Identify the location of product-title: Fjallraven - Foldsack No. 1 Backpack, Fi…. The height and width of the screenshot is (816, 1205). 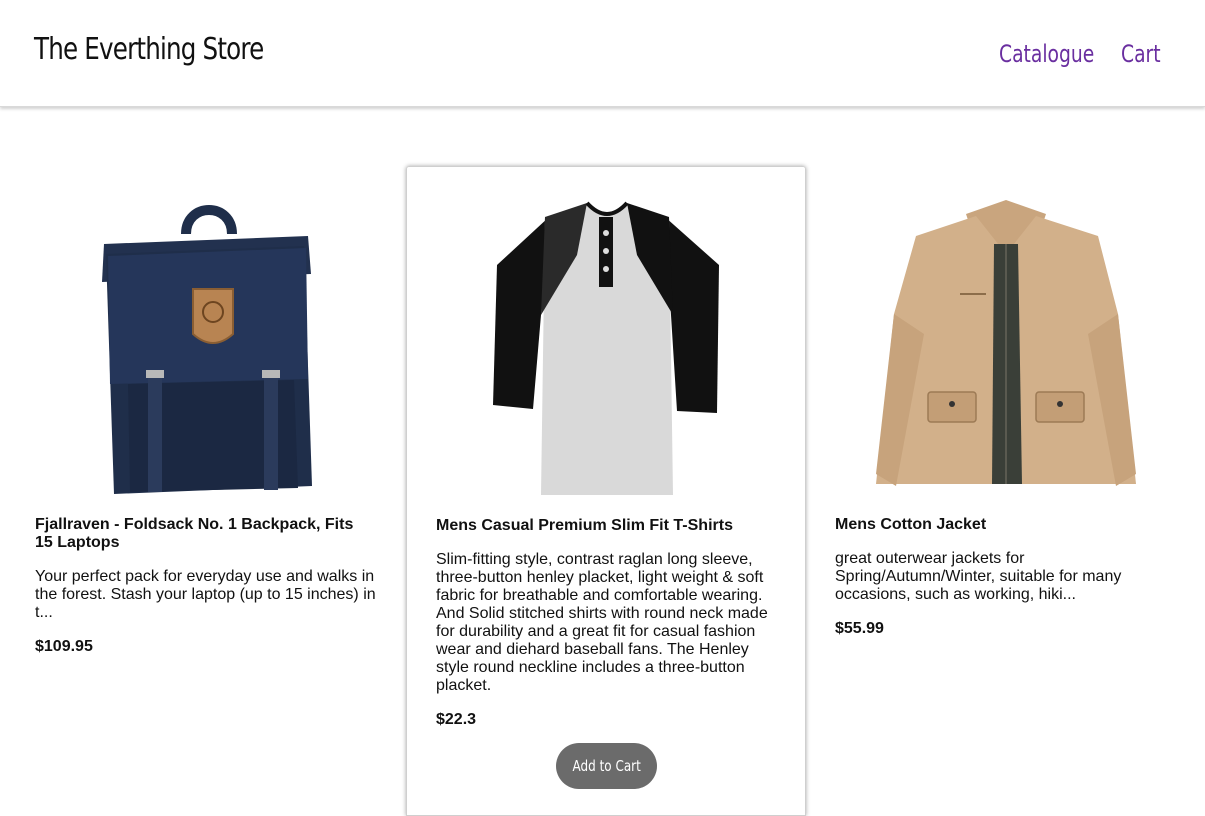
(205, 534).